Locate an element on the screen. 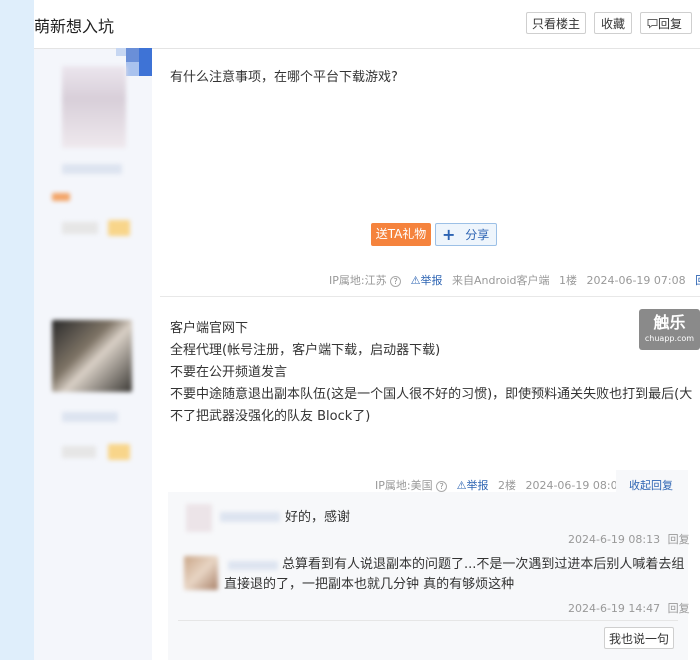 Image resolution: width=700 pixels, height=660 pixels. reply-1-meta: 2024-6-19 08:13 回复 is located at coordinates (629, 539).